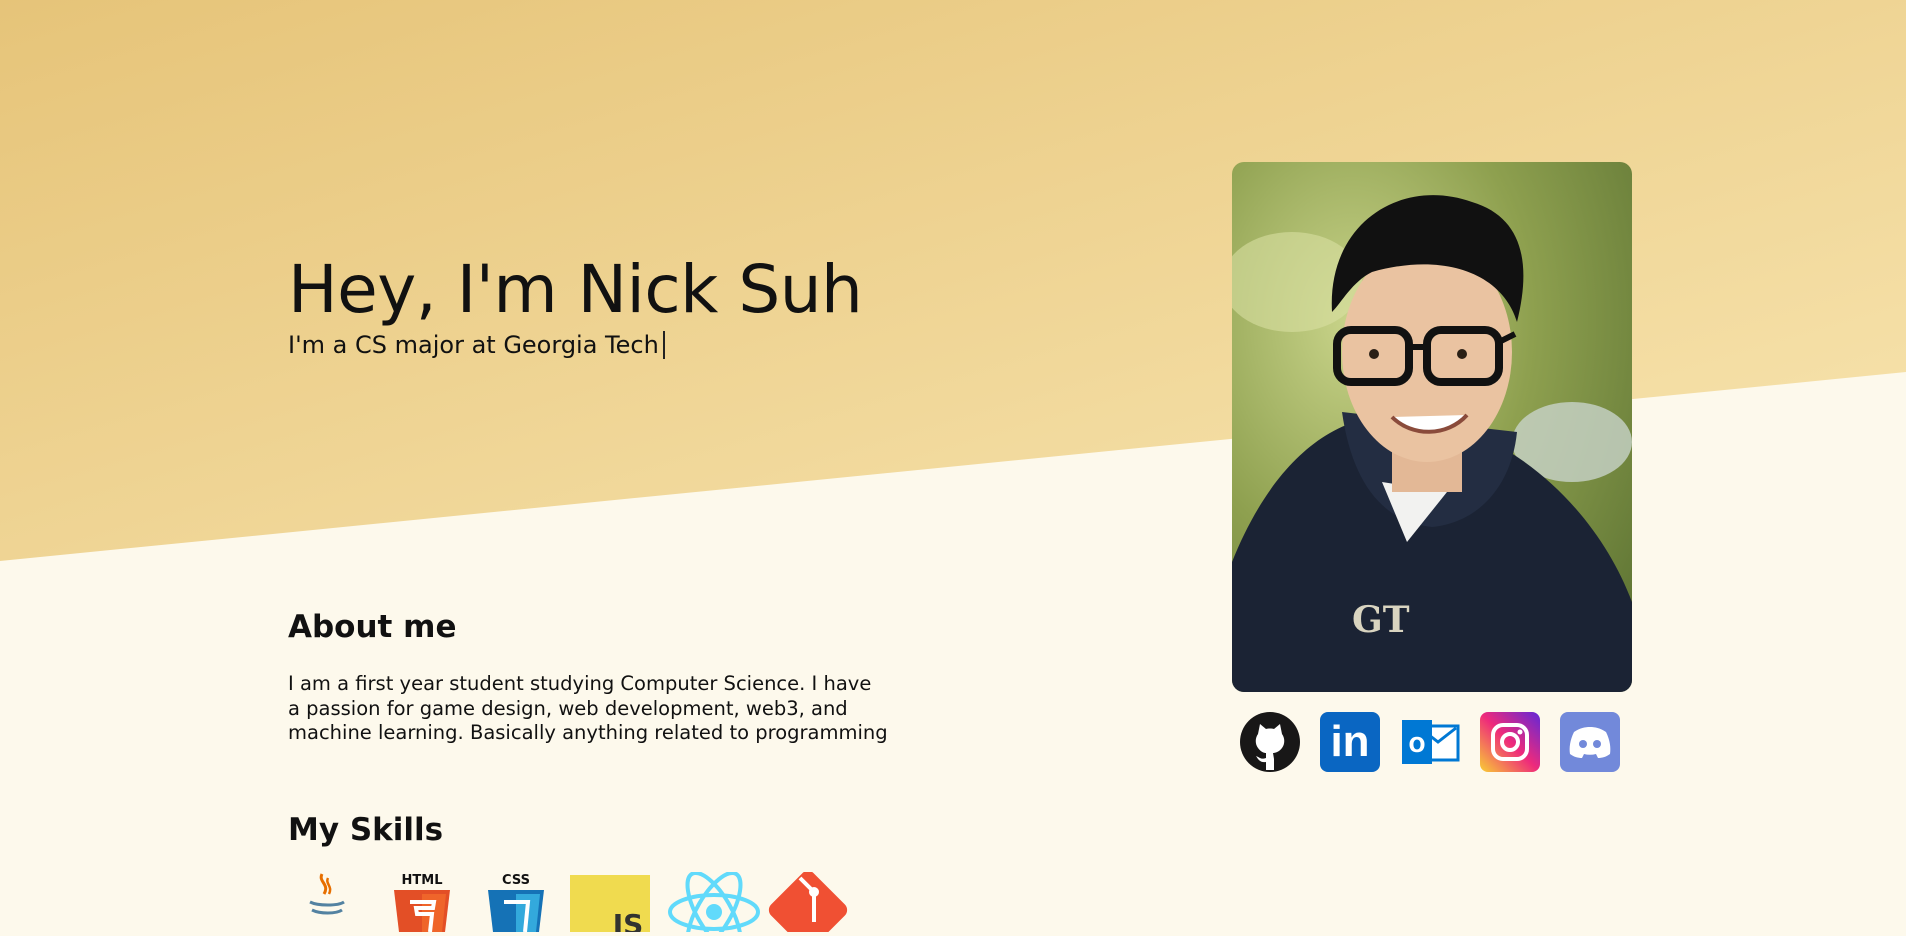 The image size is (1906, 936). What do you see at coordinates (568, 903) in the screenshot?
I see `skills-list: HTML CSS JS` at bounding box center [568, 903].